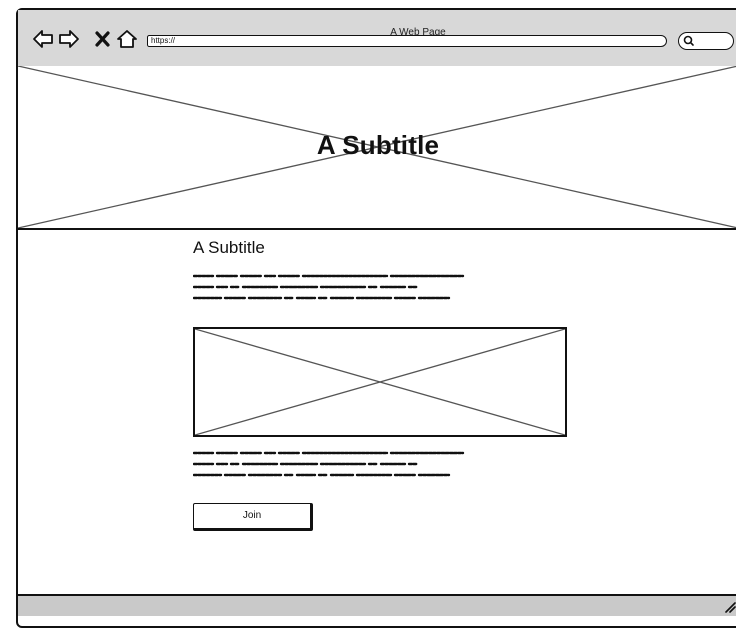 The width and height of the screenshot is (736, 628). I want to click on image-placeholder-cross, so click(380, 382).